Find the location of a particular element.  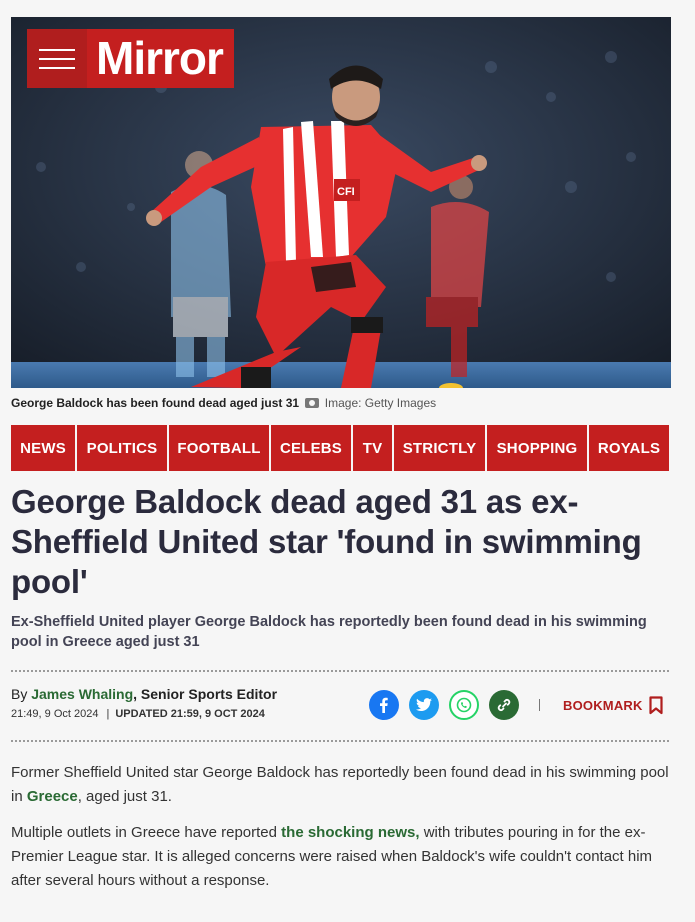

published-time: 21:49, 9 Oct 2024 is located at coordinates (55, 714).